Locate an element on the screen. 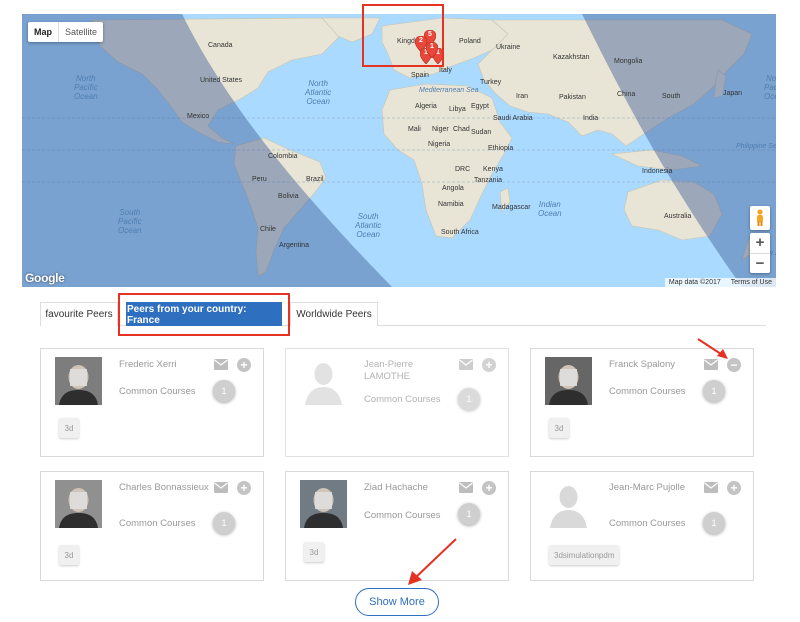  country-label: DRC is located at coordinates (463, 169).